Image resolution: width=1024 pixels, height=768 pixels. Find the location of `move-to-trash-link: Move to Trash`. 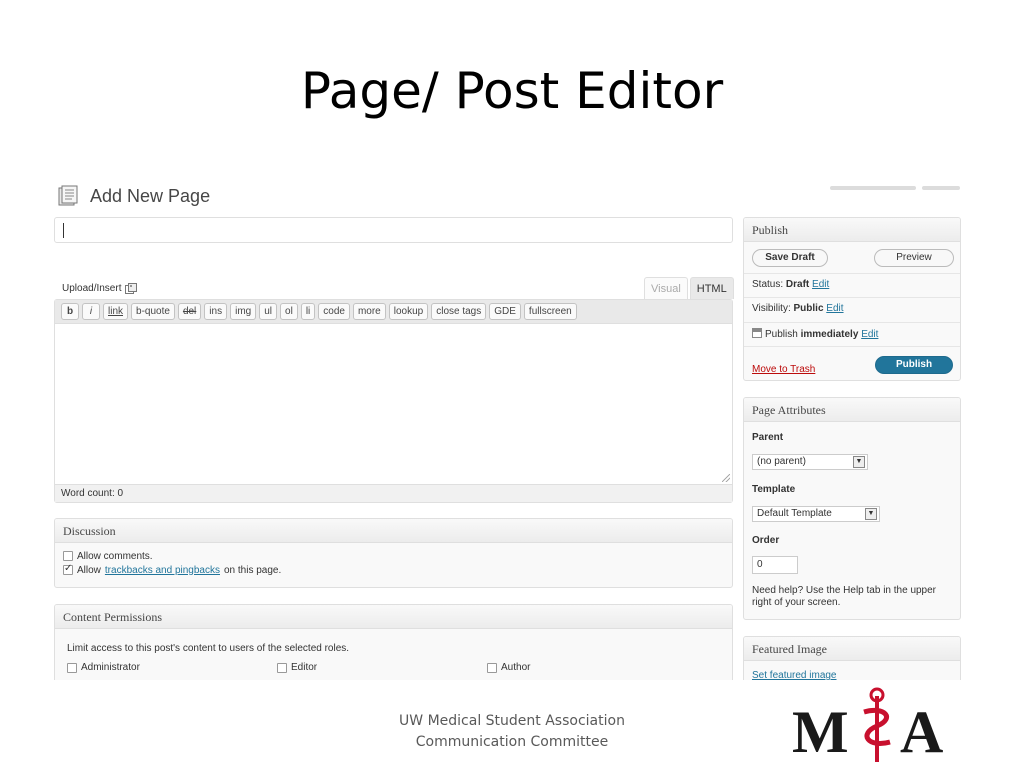

move-to-trash-link: Move to Trash is located at coordinates (783, 369).